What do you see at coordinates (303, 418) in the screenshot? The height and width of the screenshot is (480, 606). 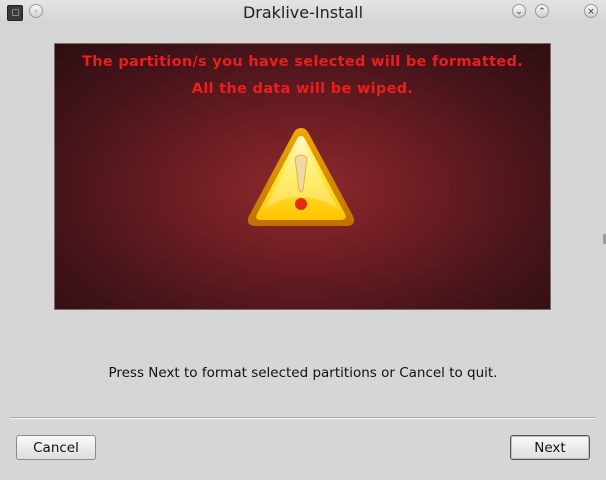 I see `separator` at bounding box center [303, 418].